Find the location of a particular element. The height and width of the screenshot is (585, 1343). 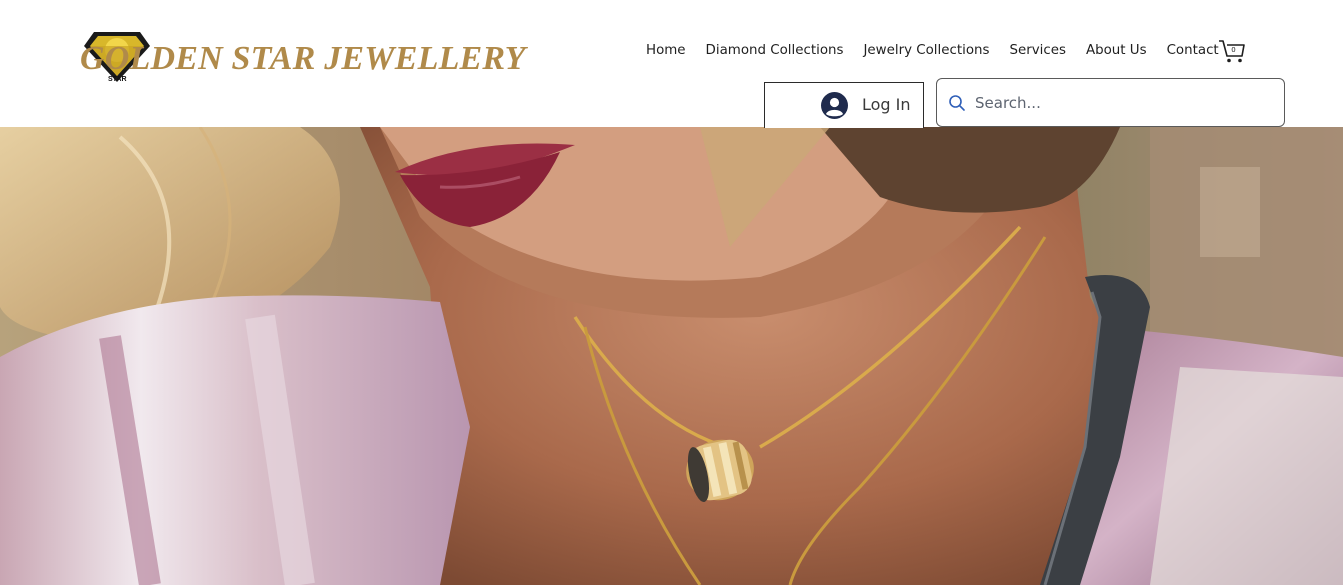

cart-count: 0 is located at coordinates (1233, 50).